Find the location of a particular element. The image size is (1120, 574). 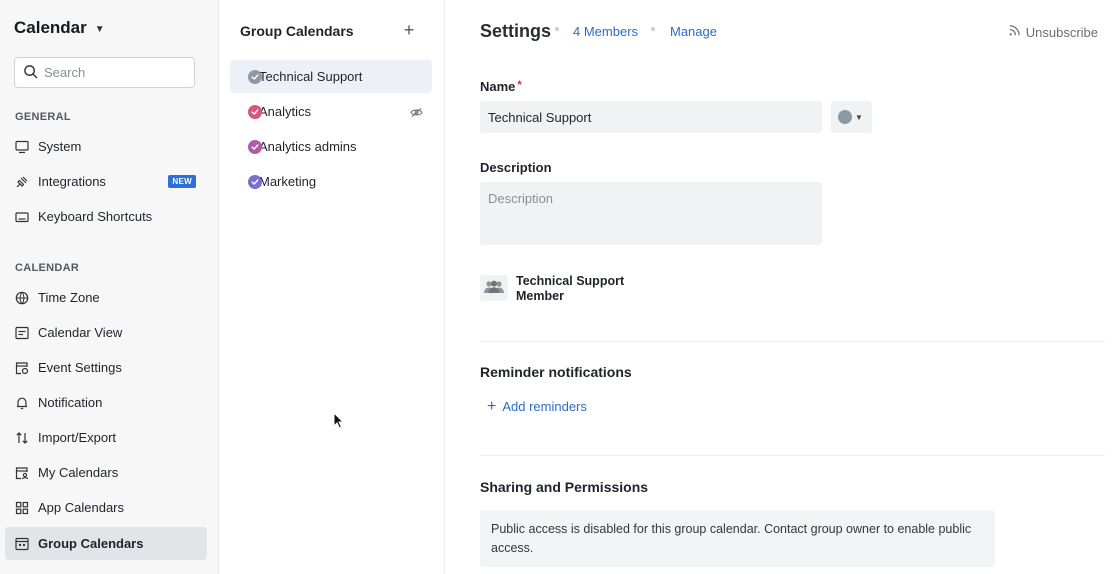

globe-icon is located at coordinates (22, 298).